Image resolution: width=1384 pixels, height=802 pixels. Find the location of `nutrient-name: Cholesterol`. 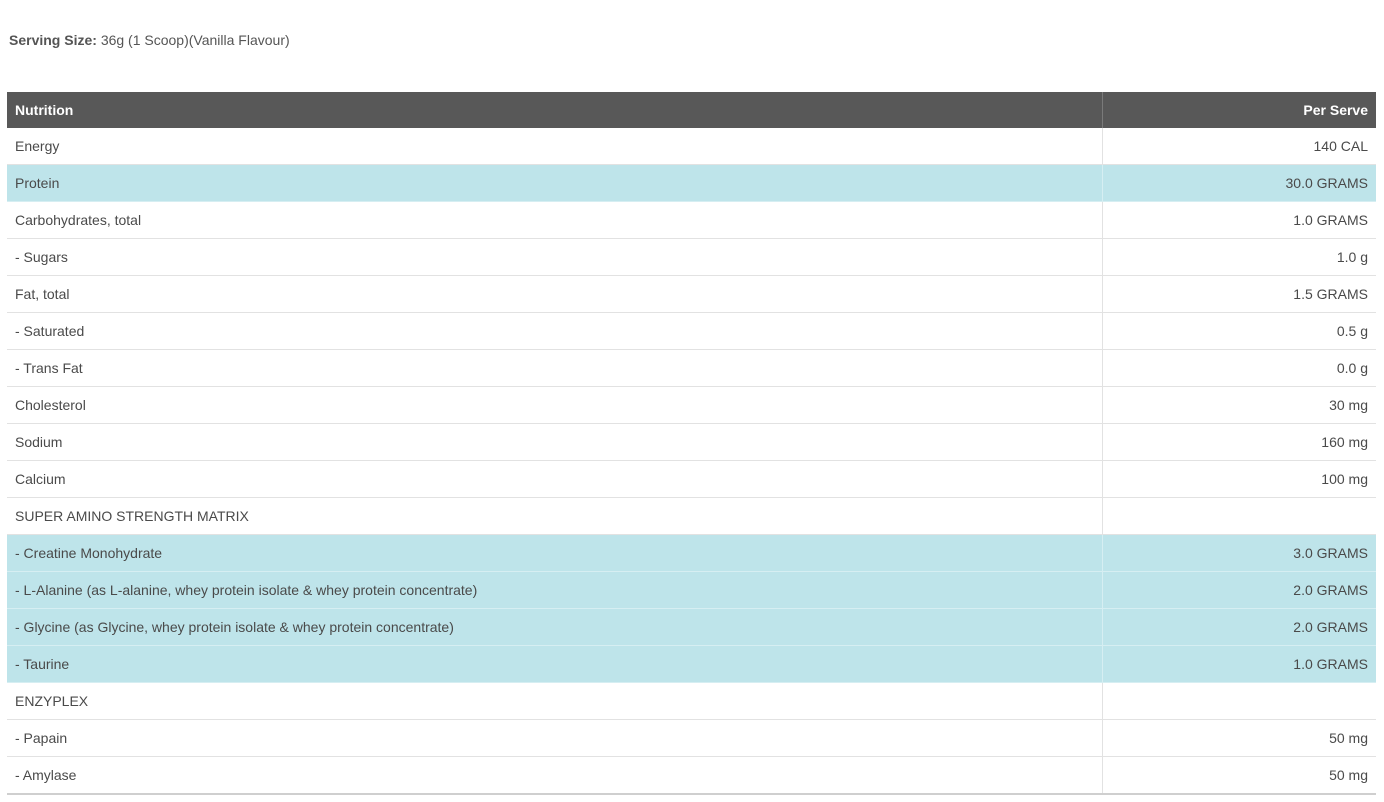

nutrient-name: Cholesterol is located at coordinates (555, 405).